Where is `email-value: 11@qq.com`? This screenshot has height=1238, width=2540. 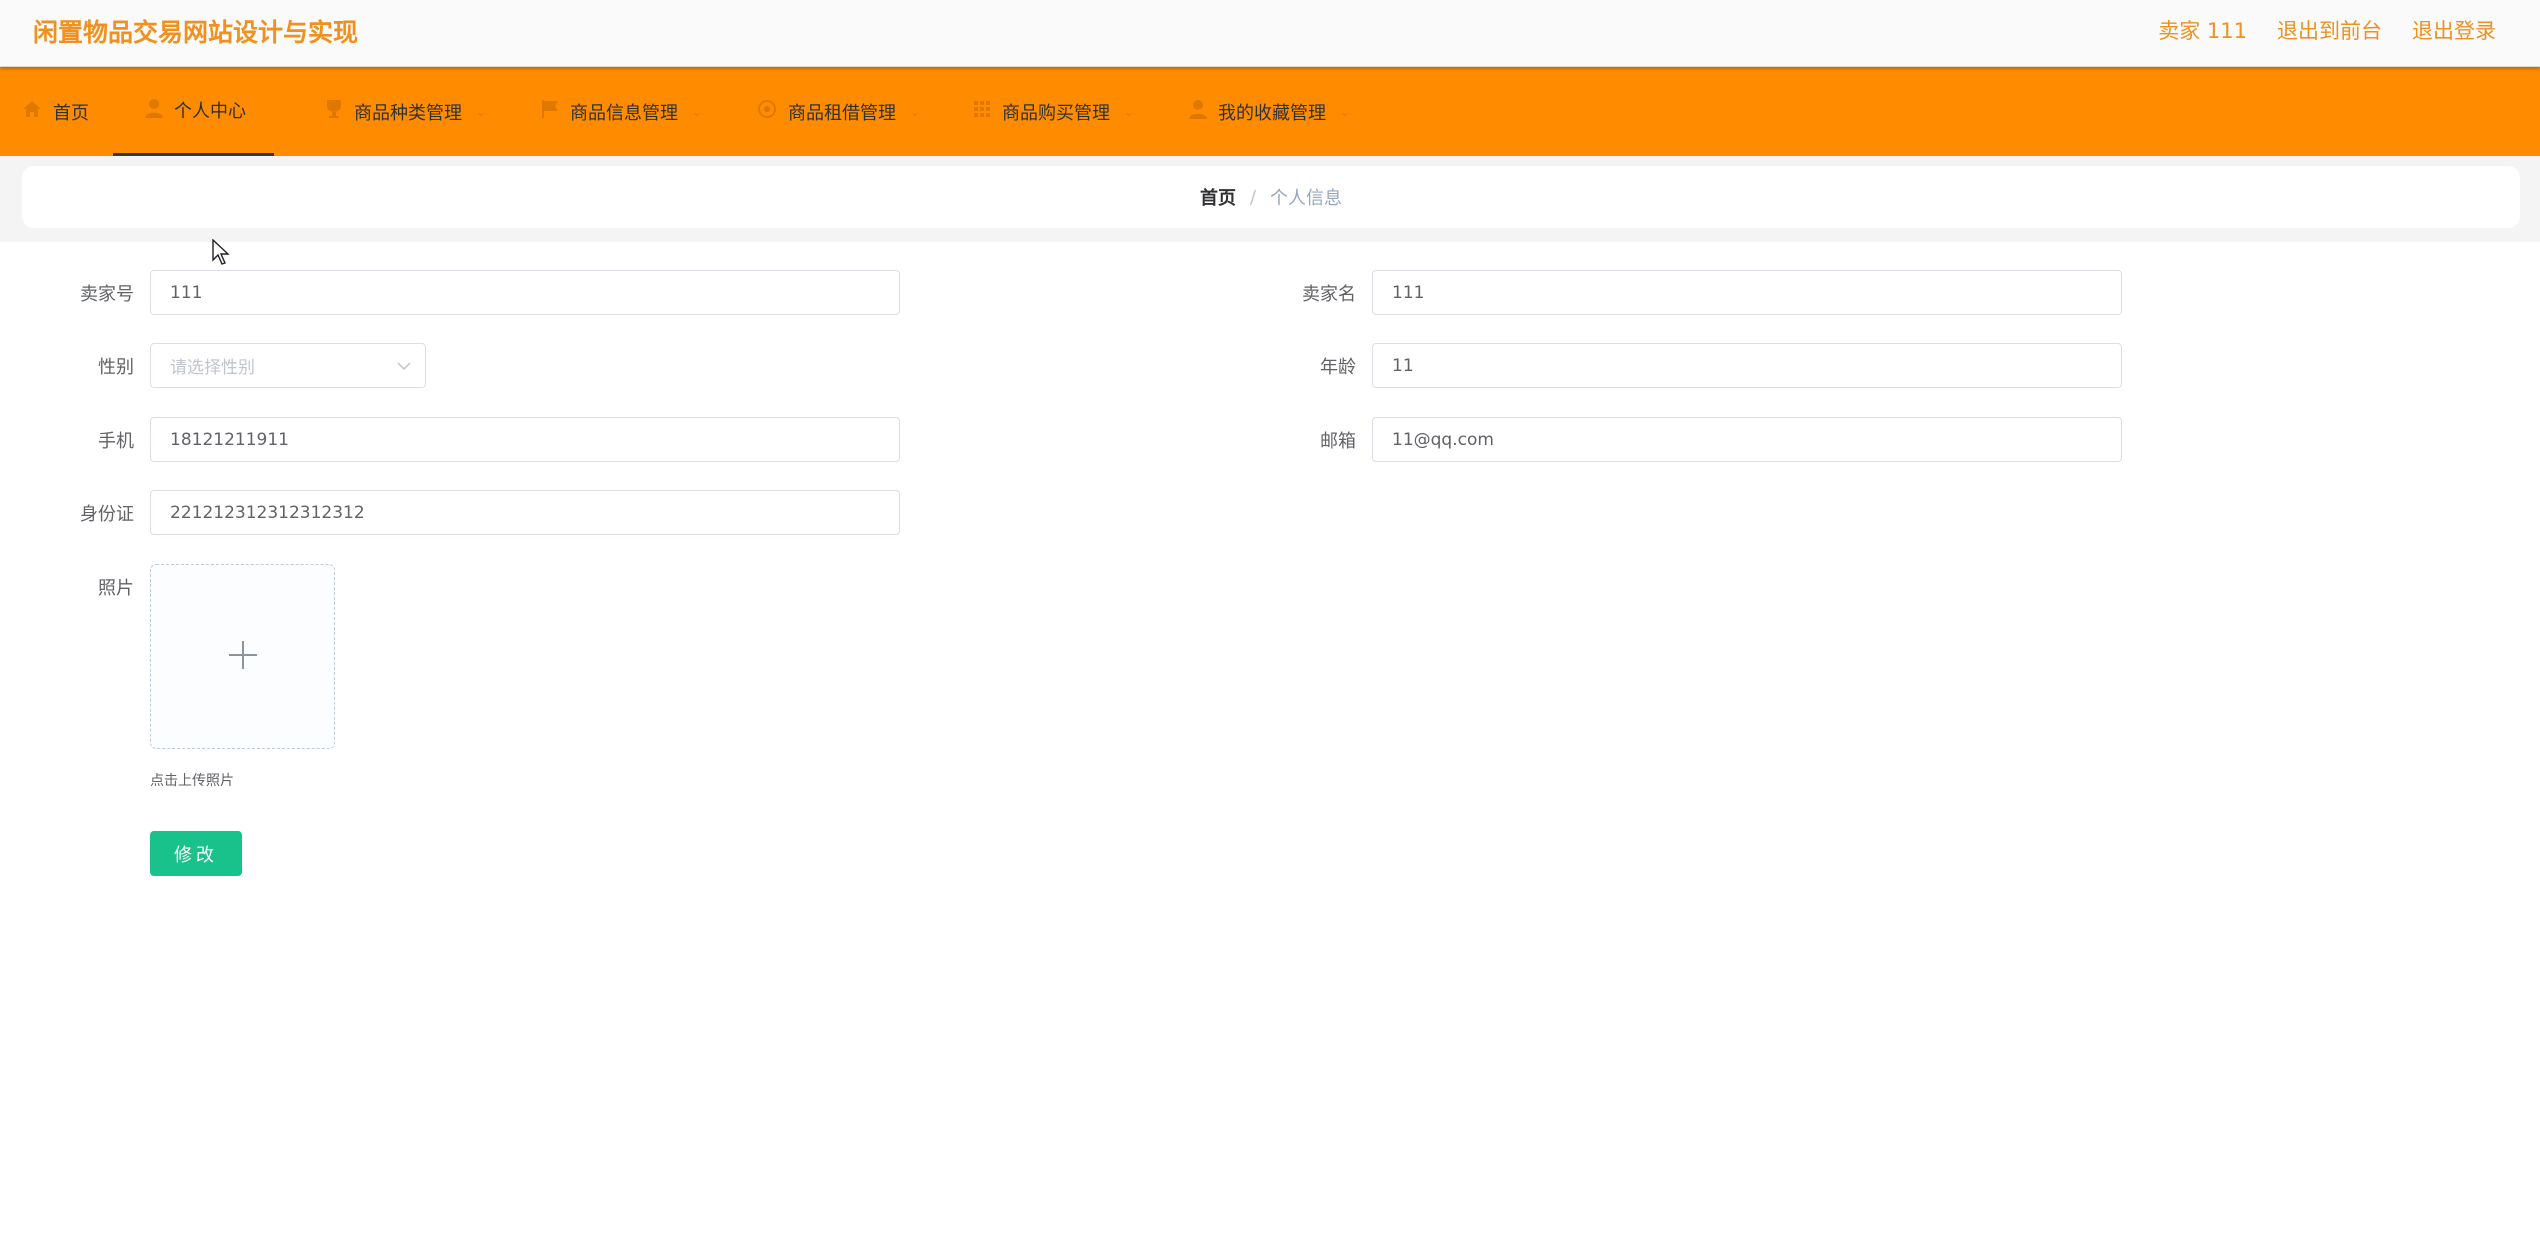
email-value: 11@qq.com is located at coordinates (1443, 439).